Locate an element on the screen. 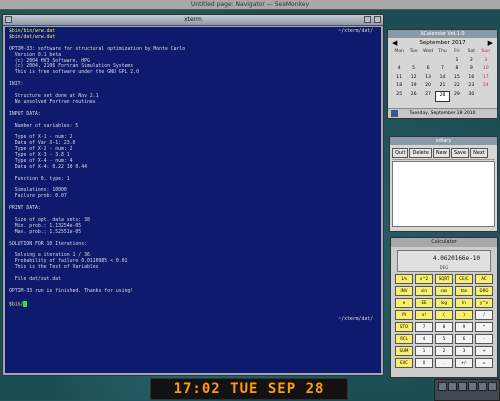 This screenshot has width=500, height=401. pager-desk-6-icon is located at coordinates (492, 386).